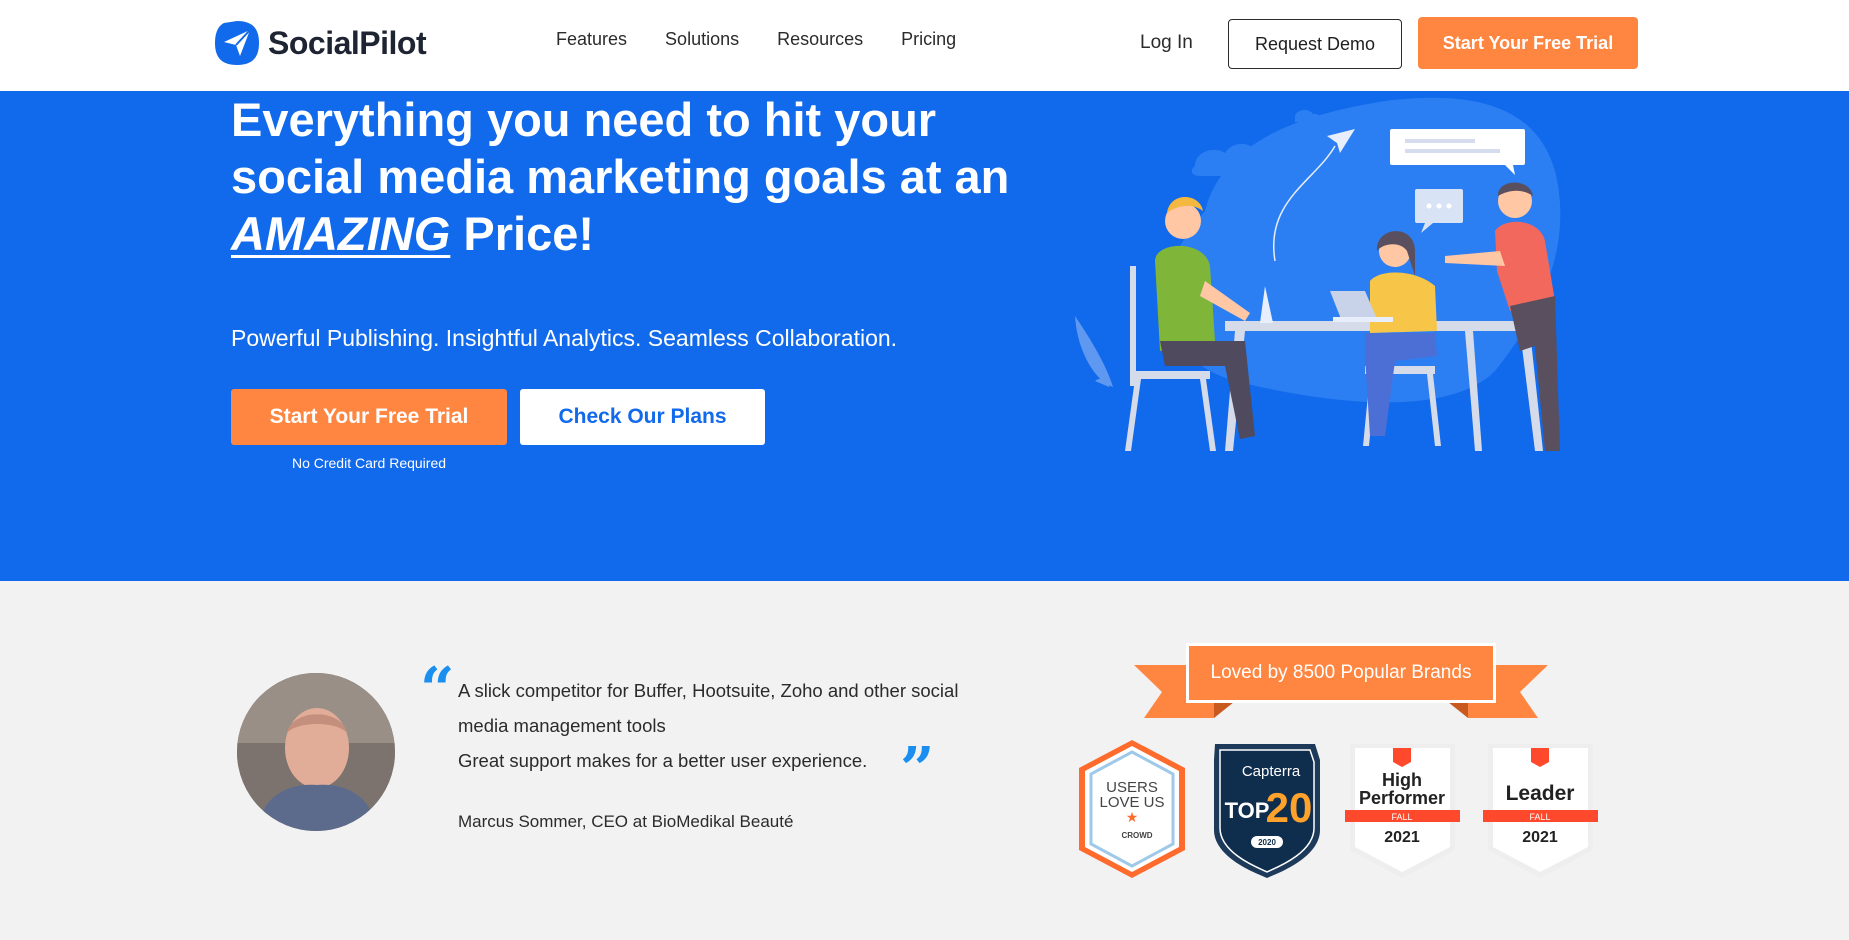  I want to click on testimonial-author: Marcus Sommer, CEO at BioMedikal Beauté, so click(626, 821).